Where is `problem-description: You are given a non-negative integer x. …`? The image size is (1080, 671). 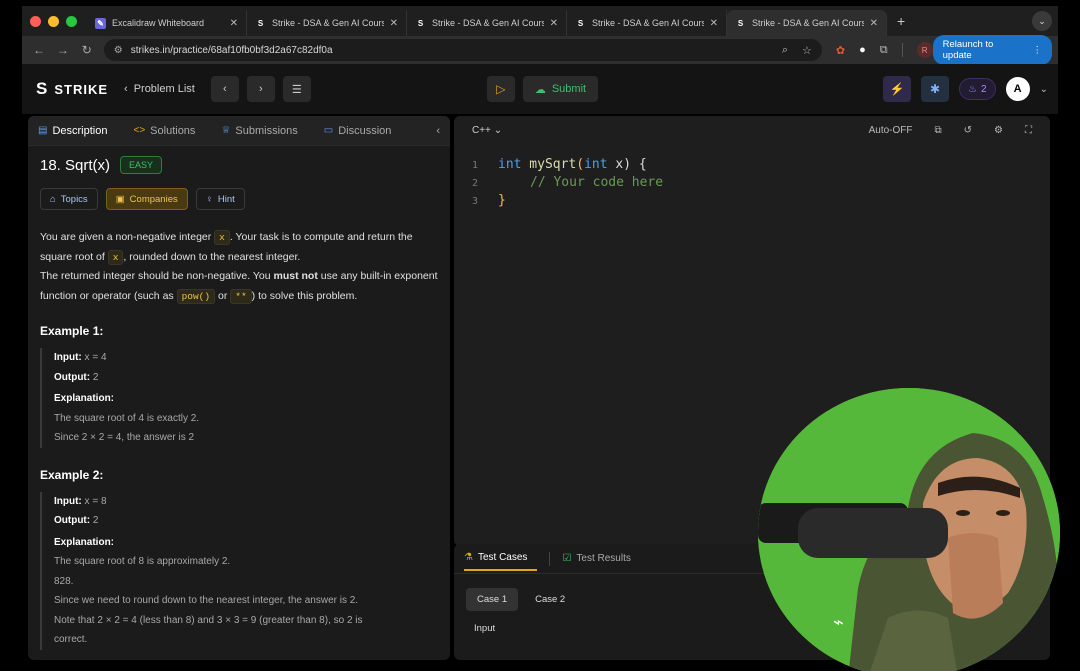 problem-description: You are given a non-negative integer x. … is located at coordinates (239, 267).